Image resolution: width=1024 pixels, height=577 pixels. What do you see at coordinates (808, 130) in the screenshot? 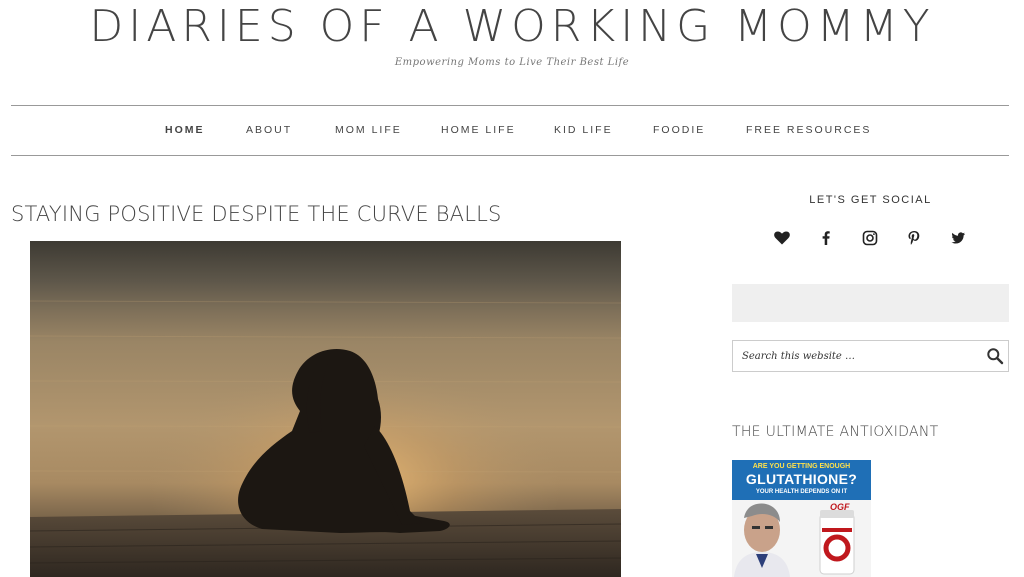
I see `nav-item-free-resources: FREE RESOURCES` at bounding box center [808, 130].